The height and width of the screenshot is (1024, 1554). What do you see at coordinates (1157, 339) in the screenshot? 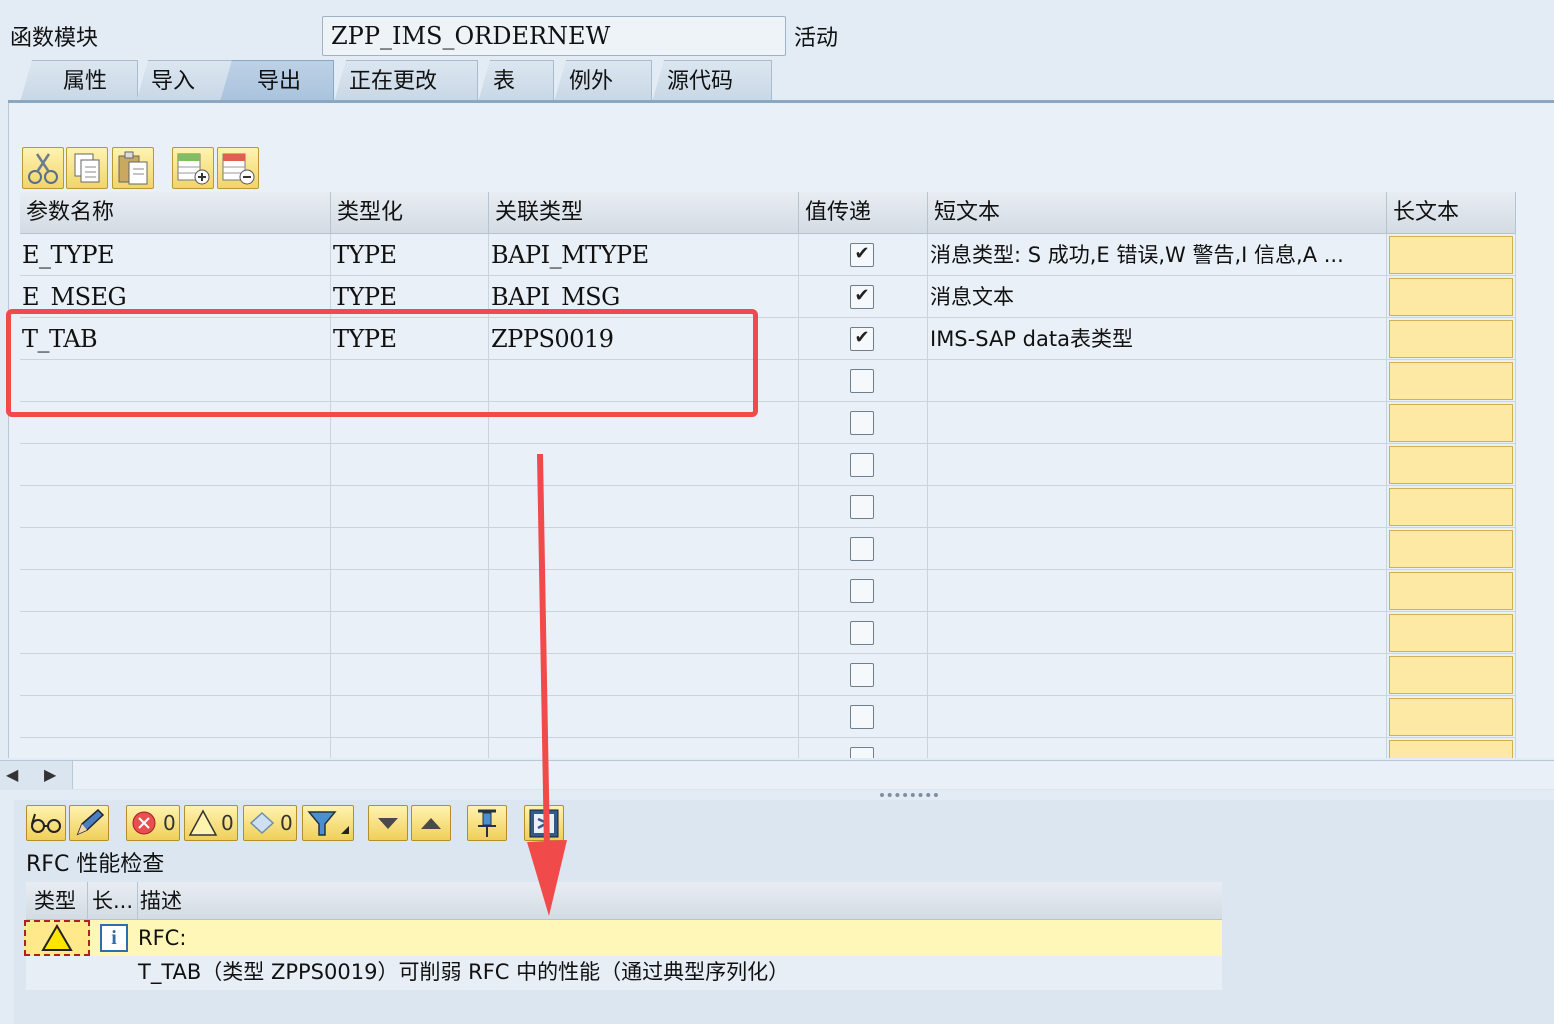
I see `cell-short-text: IMS-SAP data表类型` at bounding box center [1157, 339].